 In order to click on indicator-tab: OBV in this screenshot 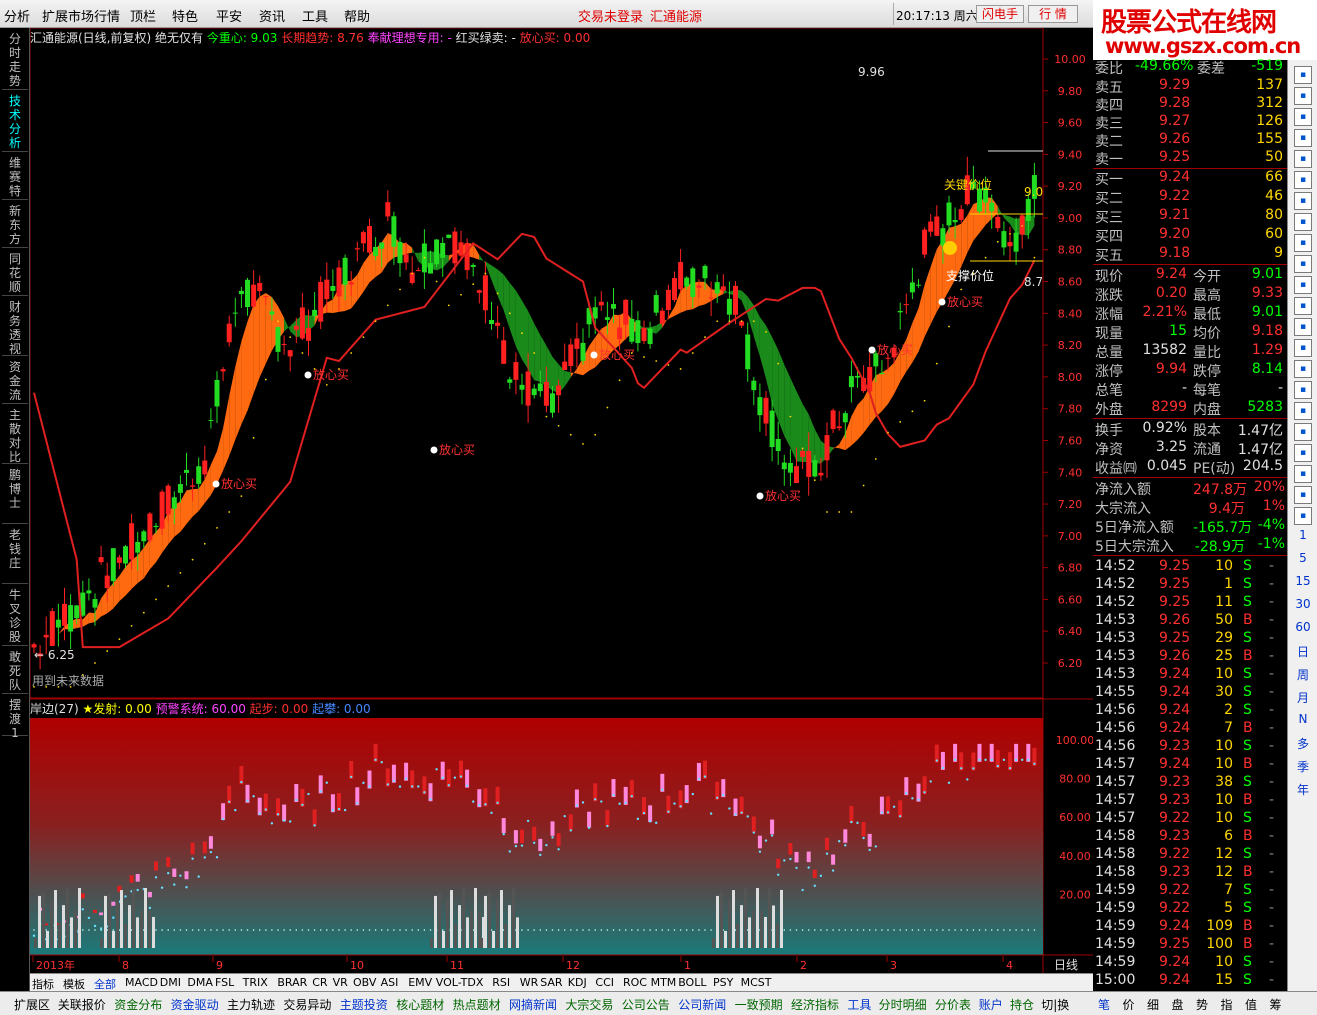, I will do `click(364, 982)`.